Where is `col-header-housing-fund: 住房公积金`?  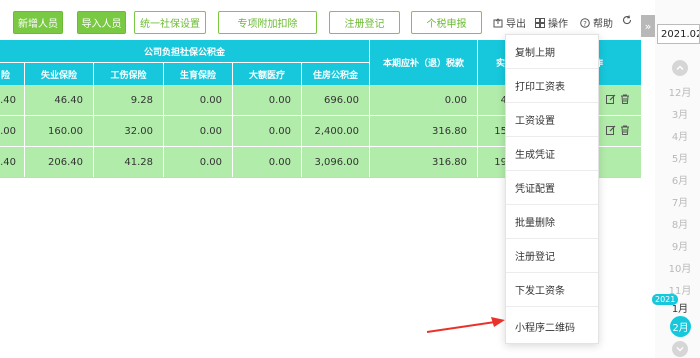
col-header-housing-fund: 住房公积金 is located at coordinates (336, 74).